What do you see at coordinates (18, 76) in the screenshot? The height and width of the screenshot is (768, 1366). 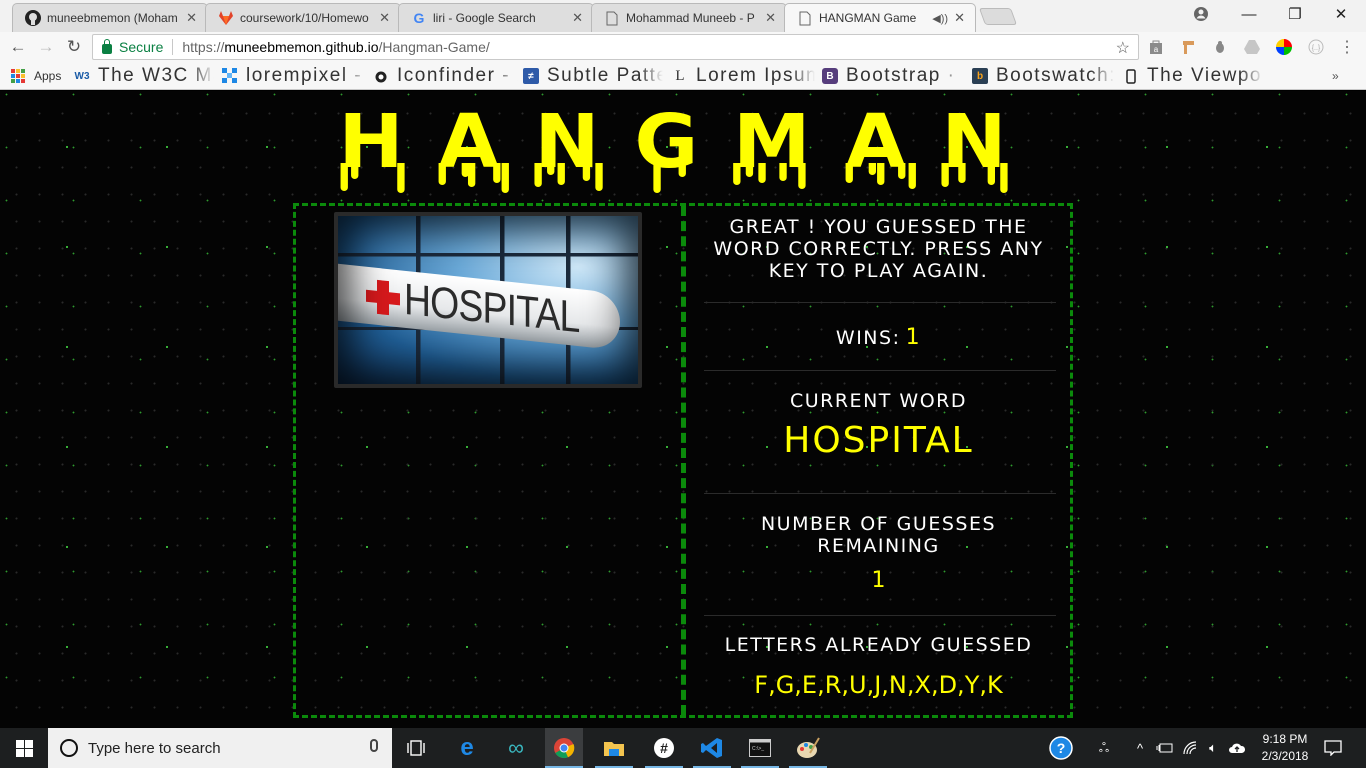 I see `apps-icon` at bounding box center [18, 76].